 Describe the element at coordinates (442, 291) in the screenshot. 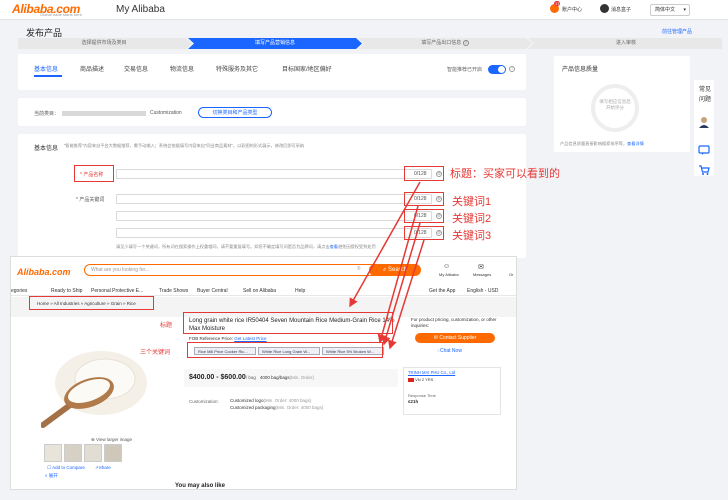

I see `get-app-link: Get the App` at that location.